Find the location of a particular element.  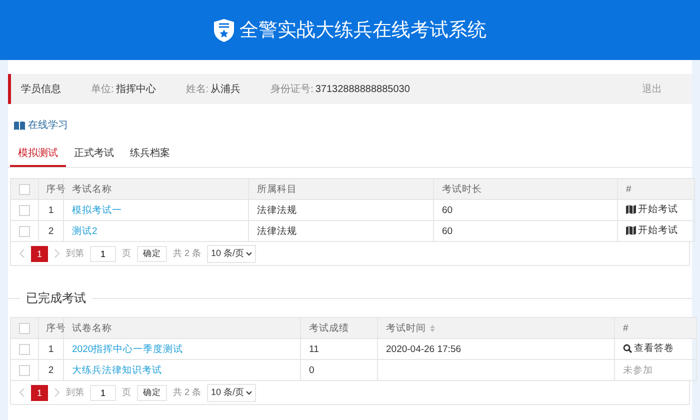

tab: 练兵档案 is located at coordinates (150, 153).